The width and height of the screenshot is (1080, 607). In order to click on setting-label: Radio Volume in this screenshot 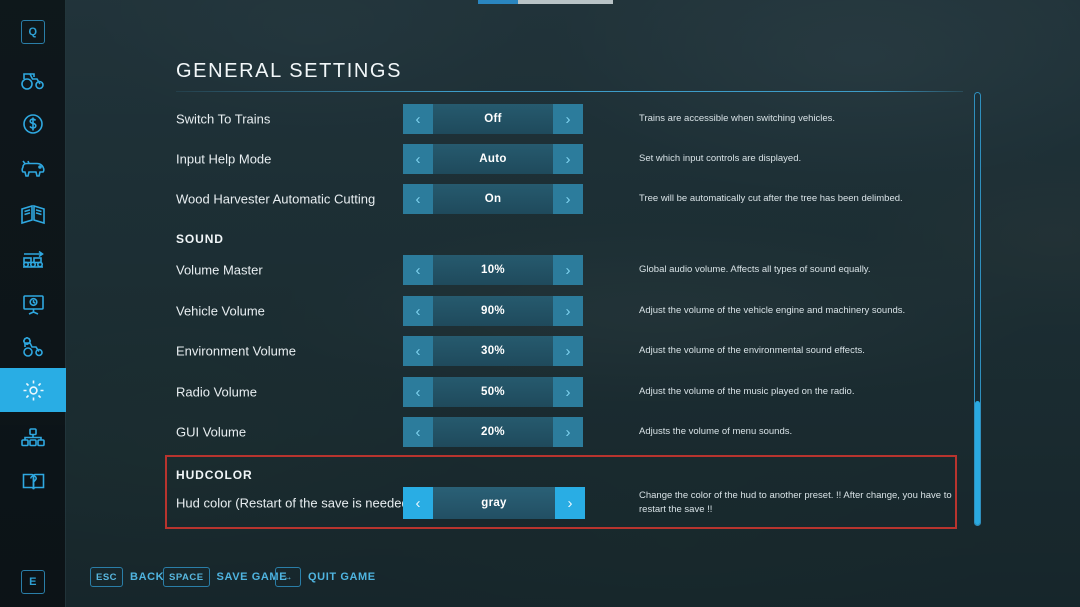, I will do `click(216, 392)`.